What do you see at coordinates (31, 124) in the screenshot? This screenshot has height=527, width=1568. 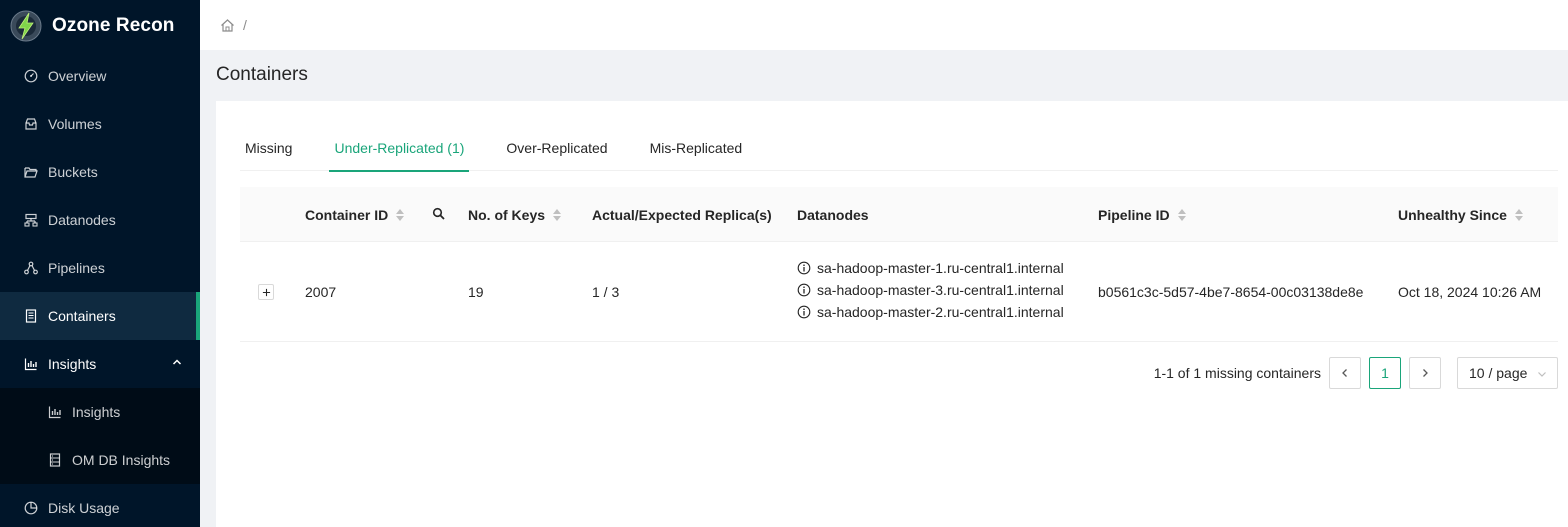 I see `inbox-icon` at bounding box center [31, 124].